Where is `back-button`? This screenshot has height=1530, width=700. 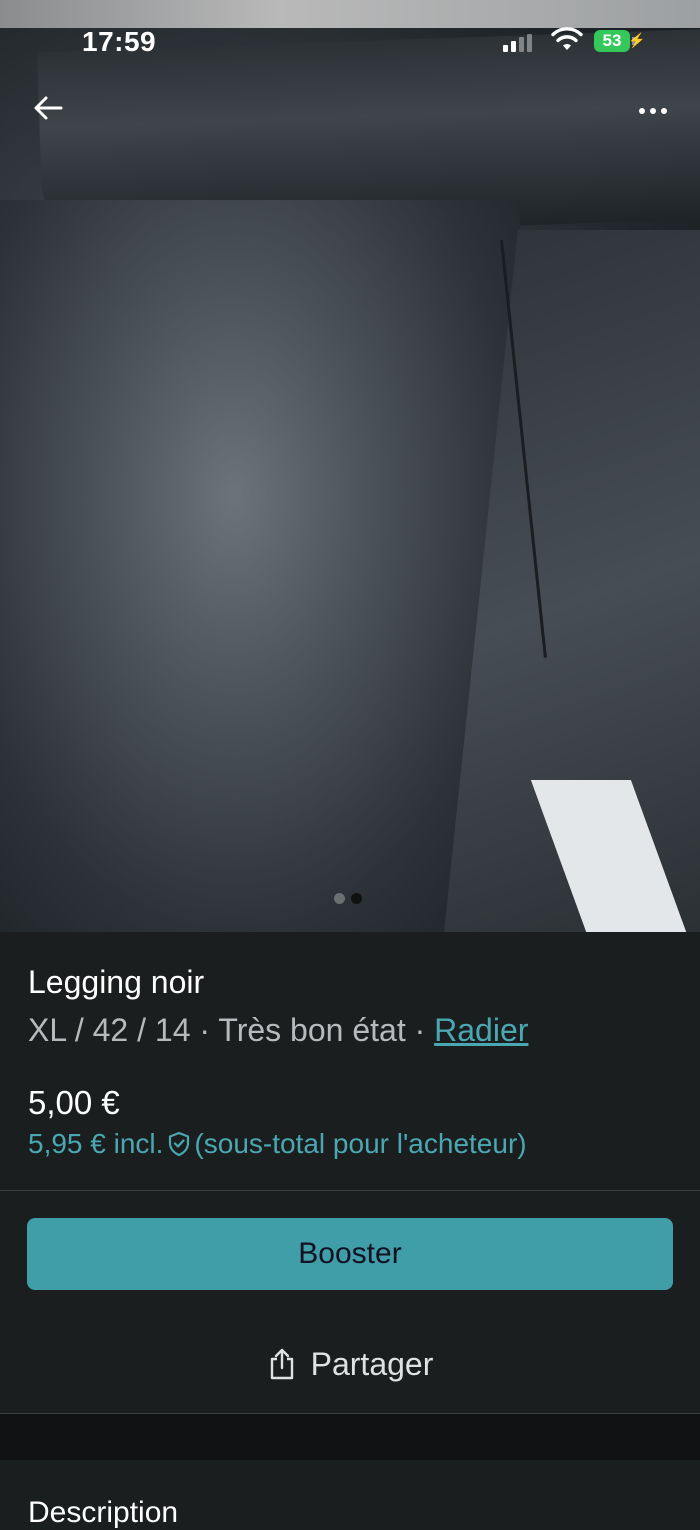
back-button is located at coordinates (48, 108).